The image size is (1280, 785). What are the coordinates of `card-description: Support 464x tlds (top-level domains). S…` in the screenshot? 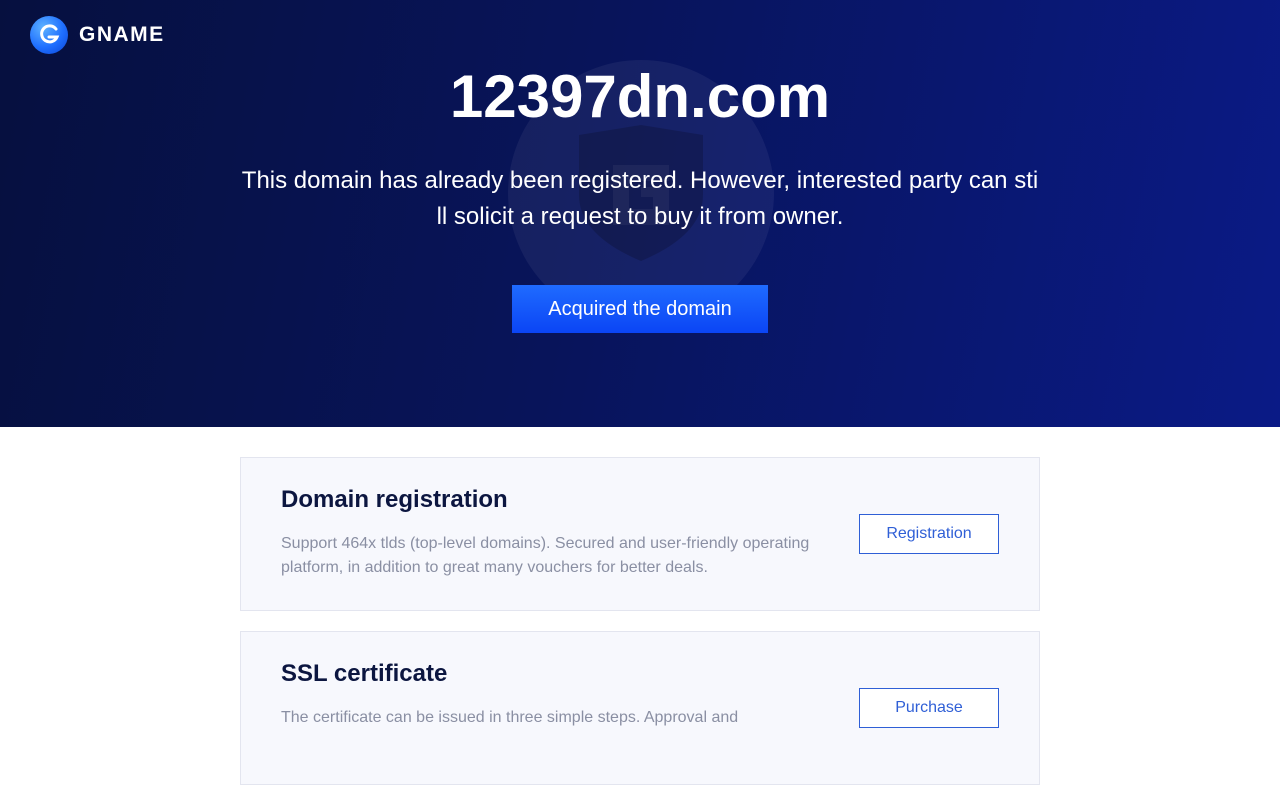 It's located at (545, 555).